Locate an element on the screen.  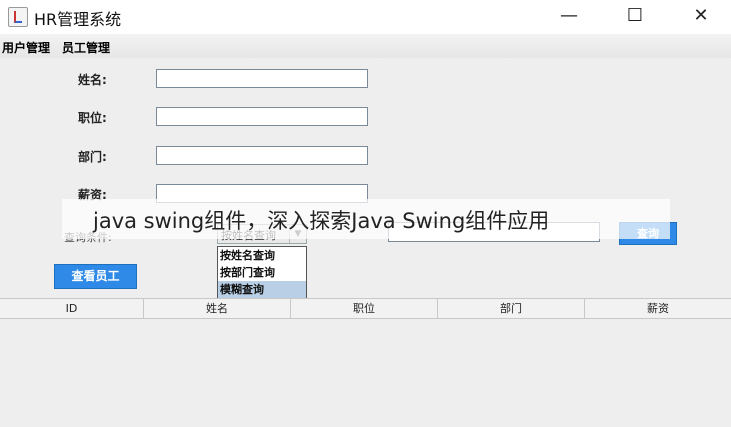
department-input is located at coordinates (262, 155).